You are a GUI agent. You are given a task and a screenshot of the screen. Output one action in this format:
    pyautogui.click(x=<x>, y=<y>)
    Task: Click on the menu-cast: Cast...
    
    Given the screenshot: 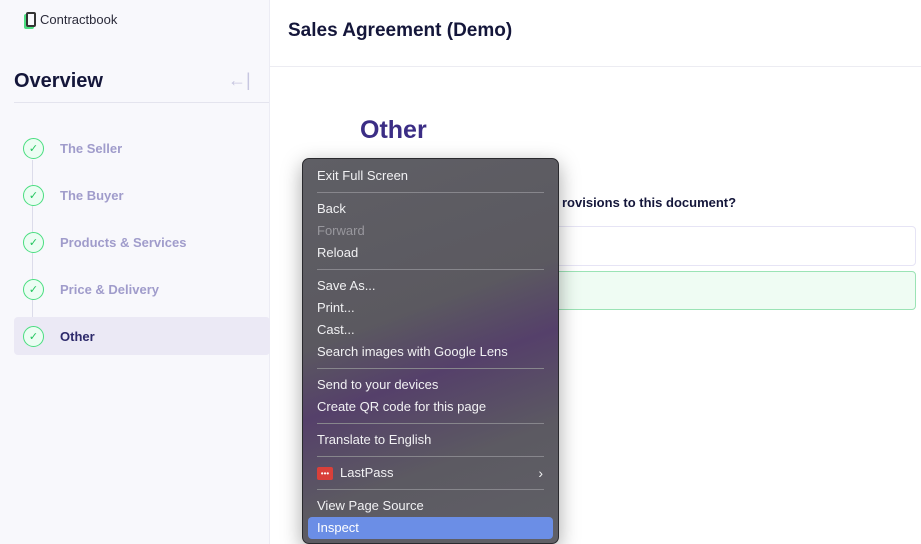 What is the action you would take?
    pyautogui.click(x=430, y=330)
    